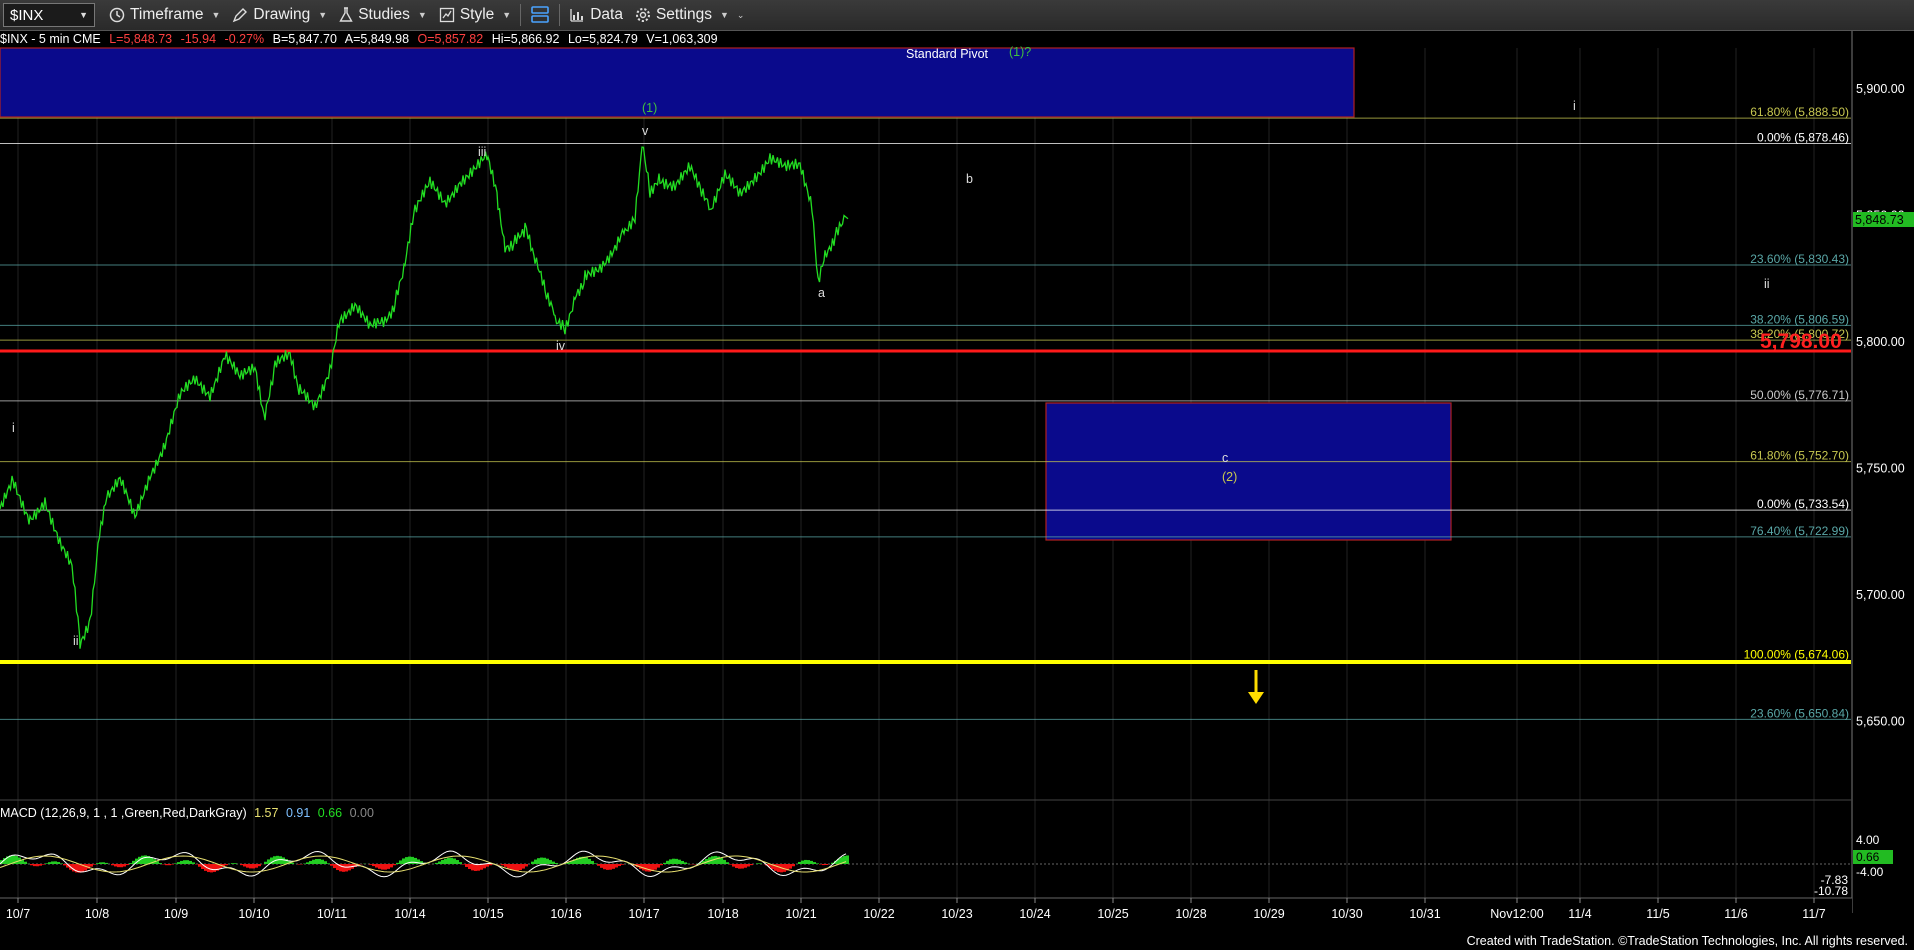 This screenshot has height=950, width=1914. Describe the element at coordinates (1799, 319) in the screenshot. I see `fib-level-label: 38.20% (5,806.59)` at that location.